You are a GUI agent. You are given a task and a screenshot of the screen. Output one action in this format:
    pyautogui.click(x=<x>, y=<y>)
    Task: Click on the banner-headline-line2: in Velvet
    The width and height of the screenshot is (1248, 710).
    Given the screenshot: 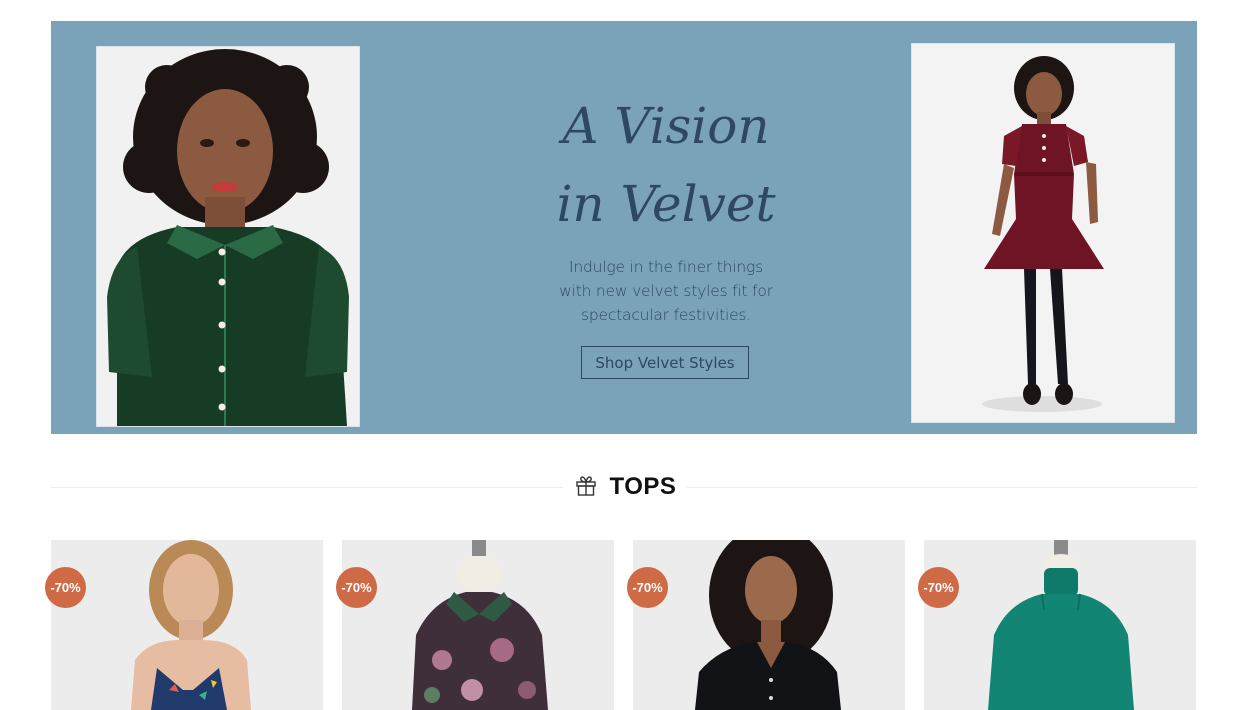 What is the action you would take?
    pyautogui.click(x=666, y=204)
    